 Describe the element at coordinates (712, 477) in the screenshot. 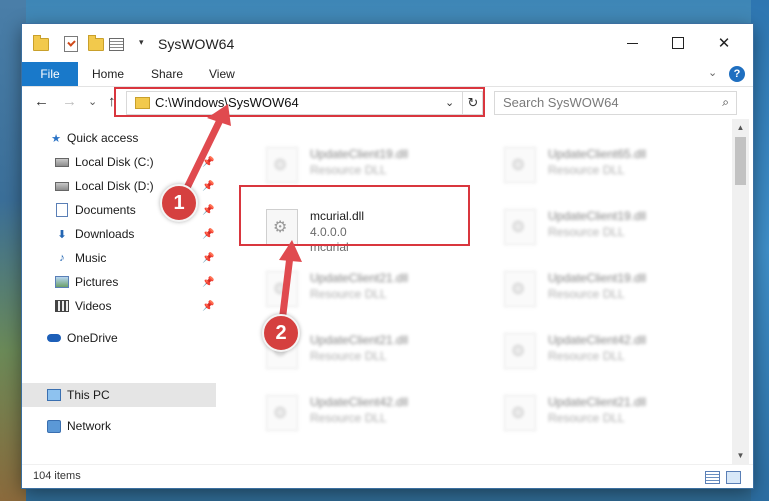

I see `details-view-icon` at that location.